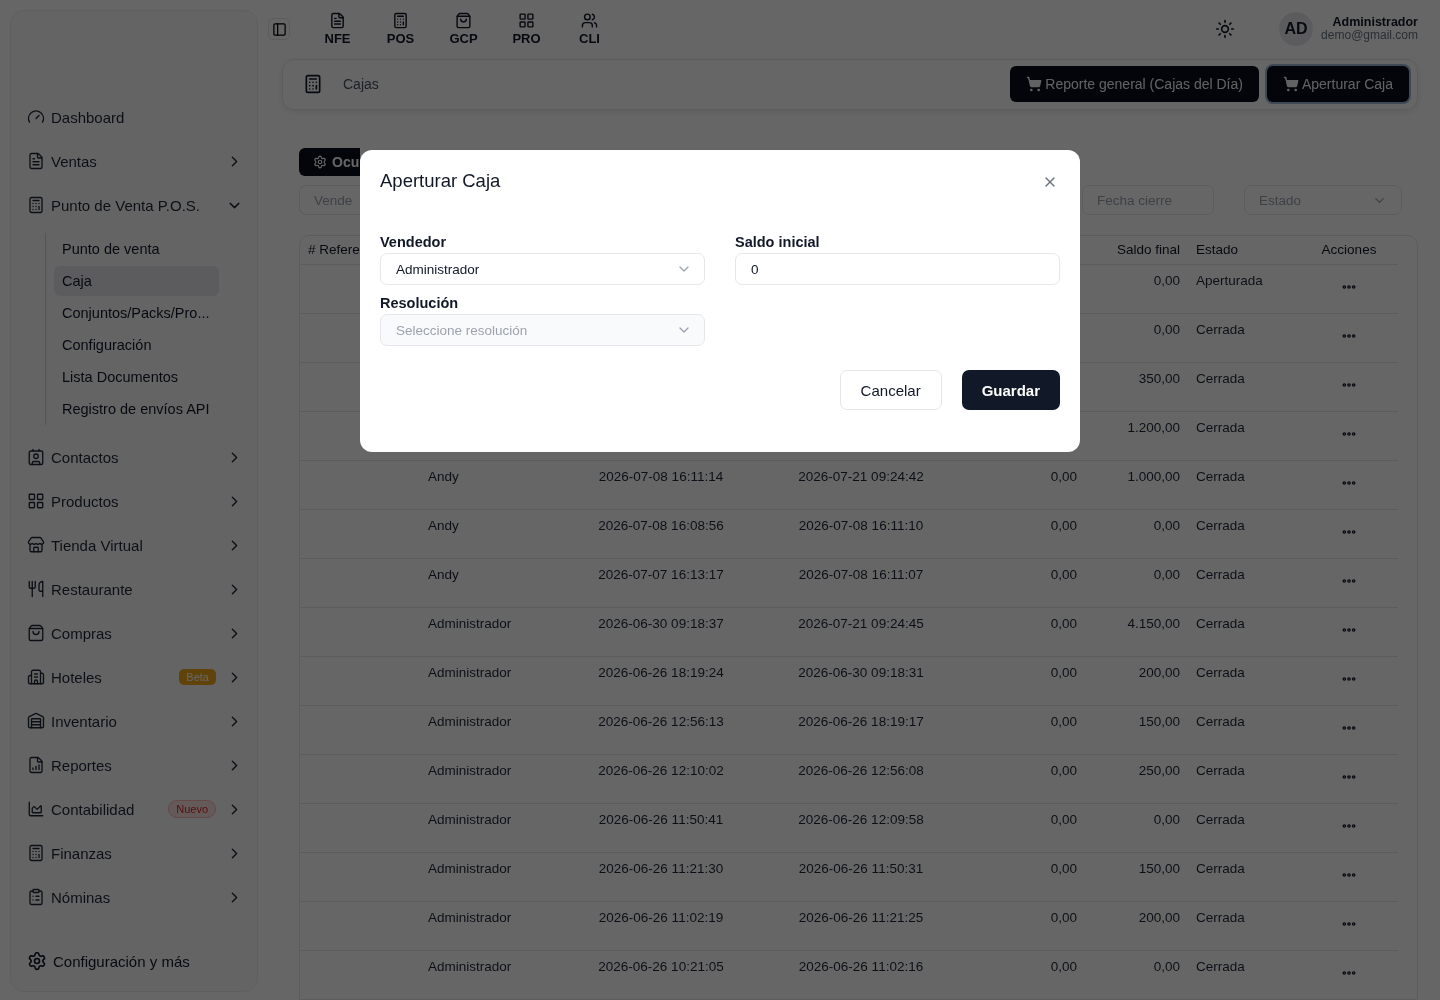 This screenshot has height=1000, width=1440. What do you see at coordinates (135, 765) in the screenshot?
I see `sidebar-item: Reportes` at bounding box center [135, 765].